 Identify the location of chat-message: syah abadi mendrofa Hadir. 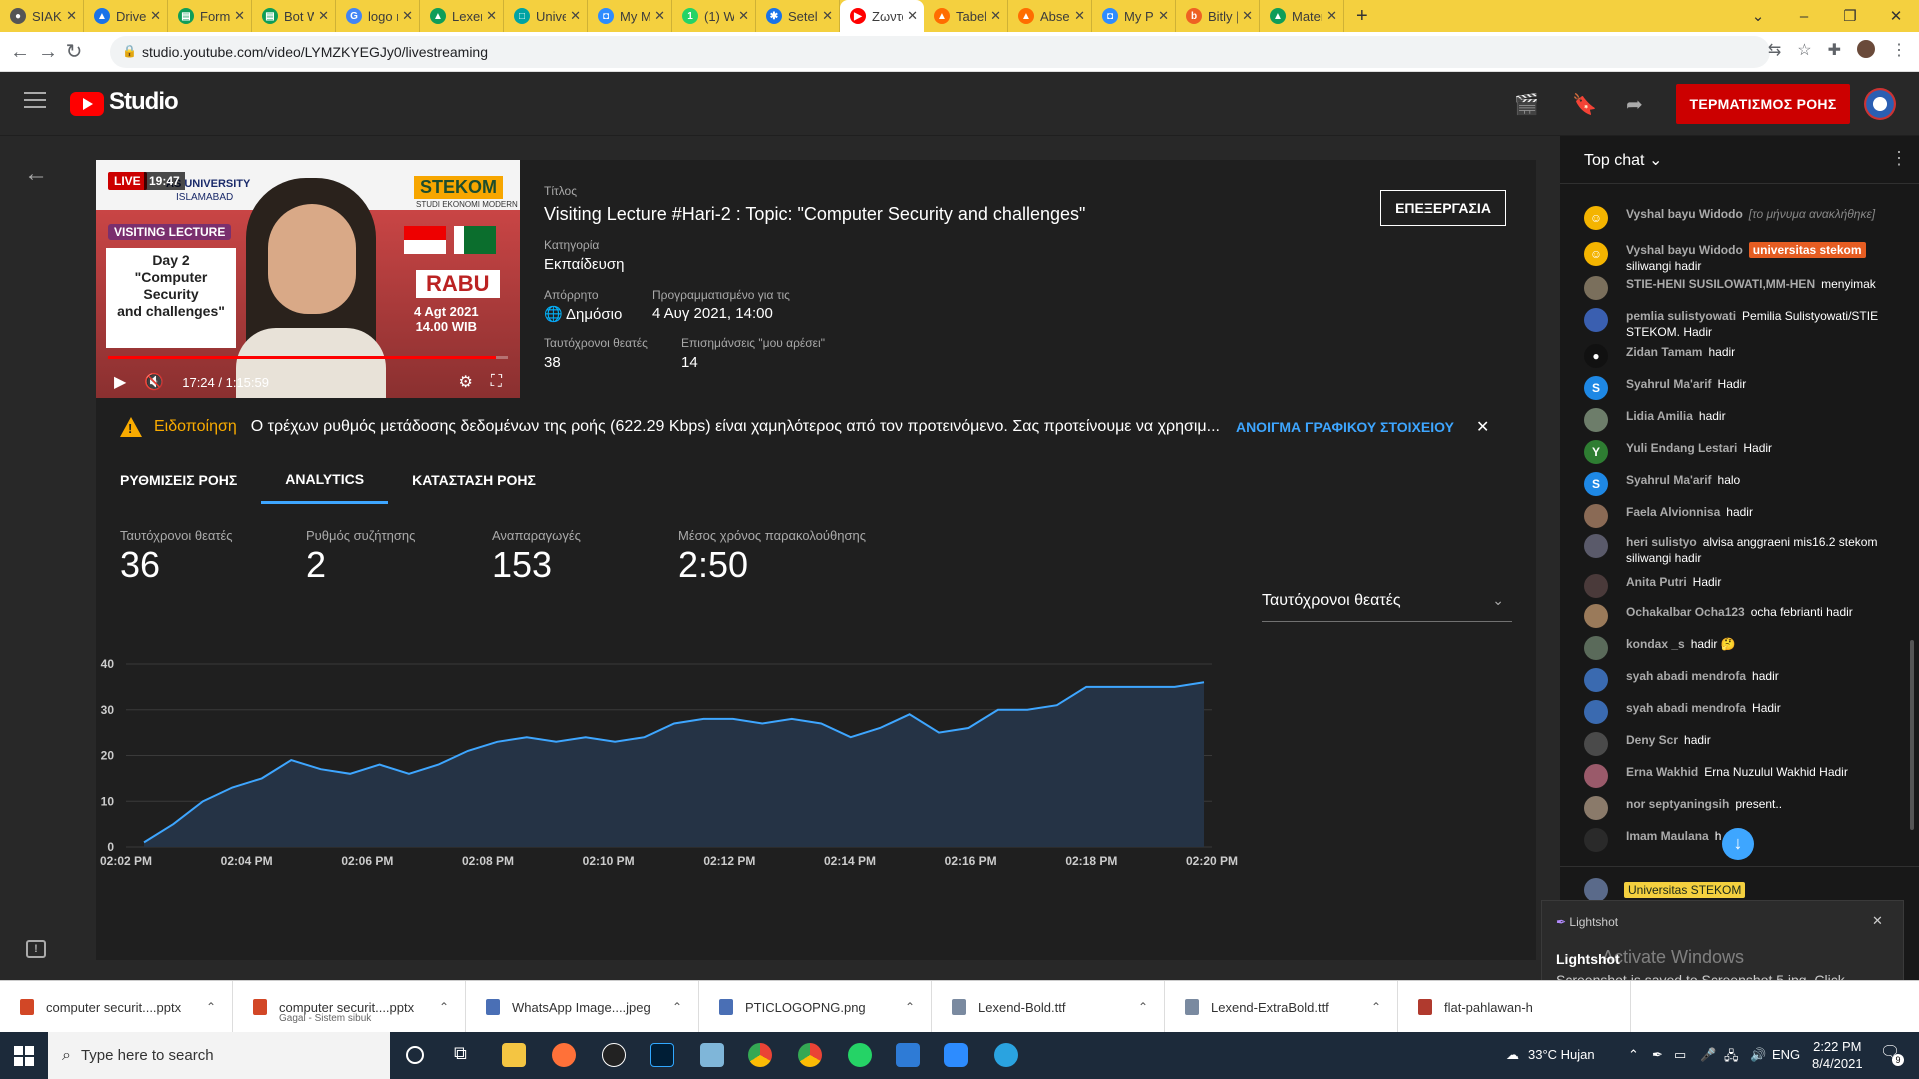
(1744, 712).